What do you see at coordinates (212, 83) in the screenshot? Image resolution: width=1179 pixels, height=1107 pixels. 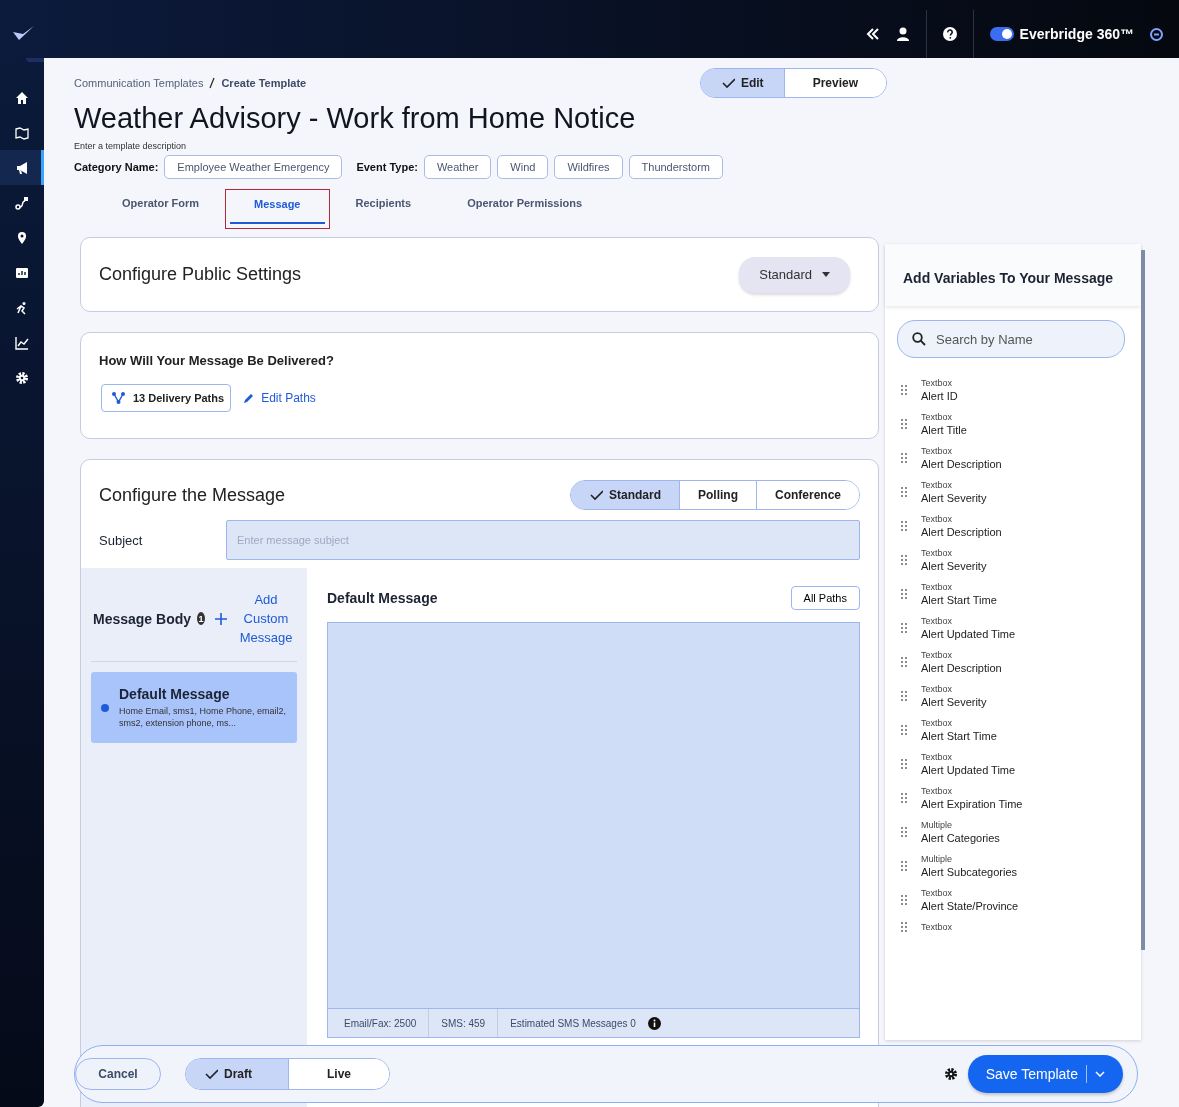 I see `breadcrumb-separator` at bounding box center [212, 83].